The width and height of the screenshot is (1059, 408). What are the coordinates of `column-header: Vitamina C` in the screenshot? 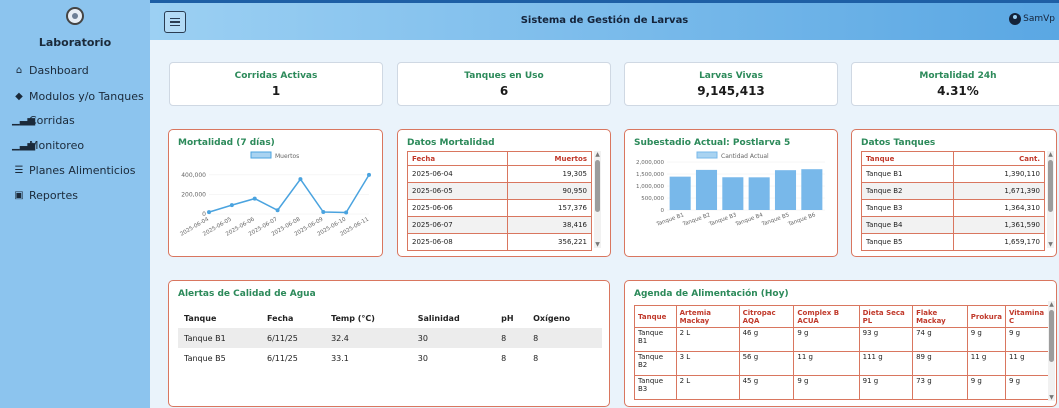 It's located at (1029, 316).